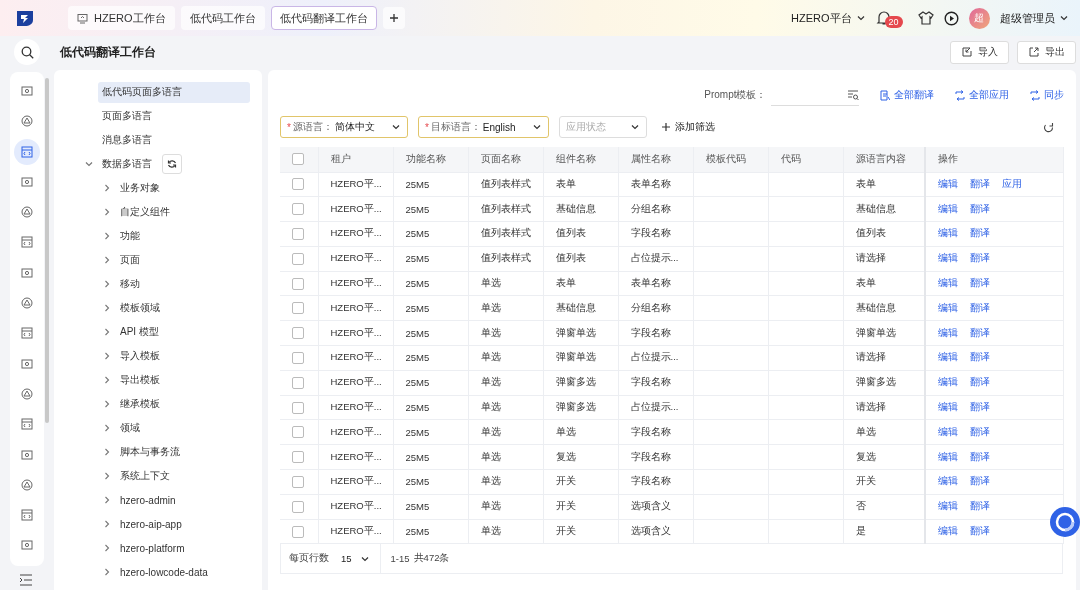 The width and height of the screenshot is (1080, 590). I want to click on user-menu: 超级管理员, so click(1034, 18).